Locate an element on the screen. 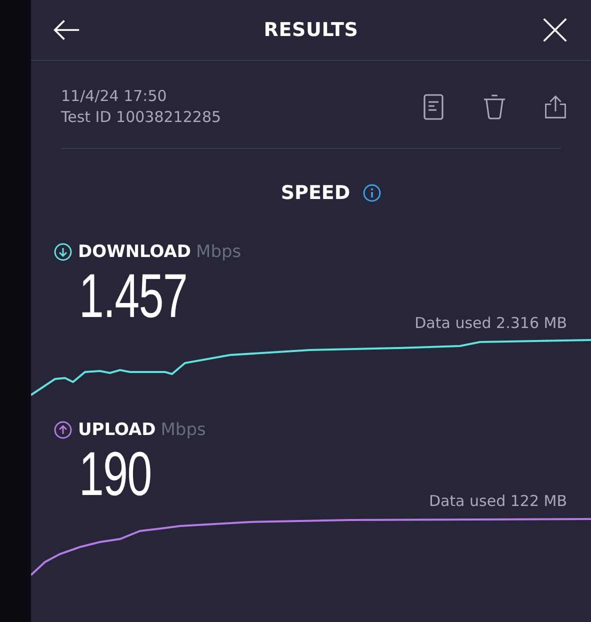  trash-icon is located at coordinates (494, 107).